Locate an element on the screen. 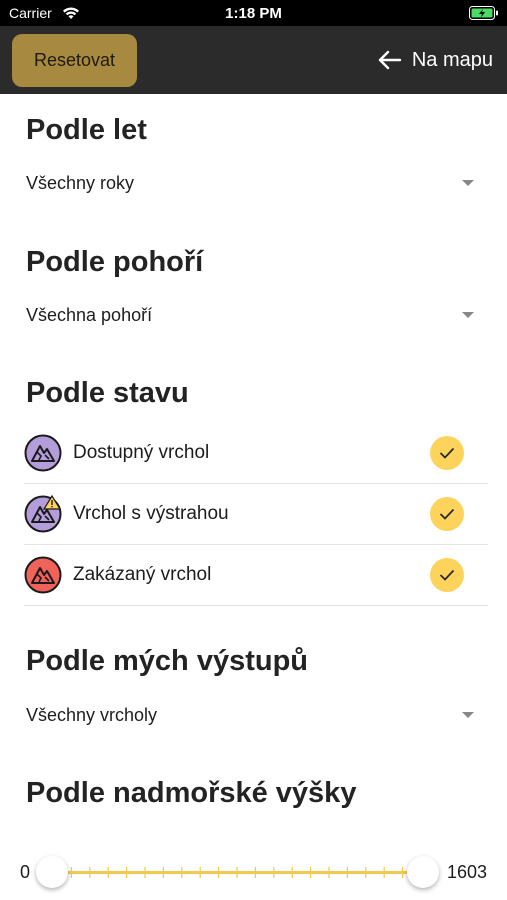 This screenshot has height=900, width=507. clock: 1:18 PM is located at coordinates (253, 13).